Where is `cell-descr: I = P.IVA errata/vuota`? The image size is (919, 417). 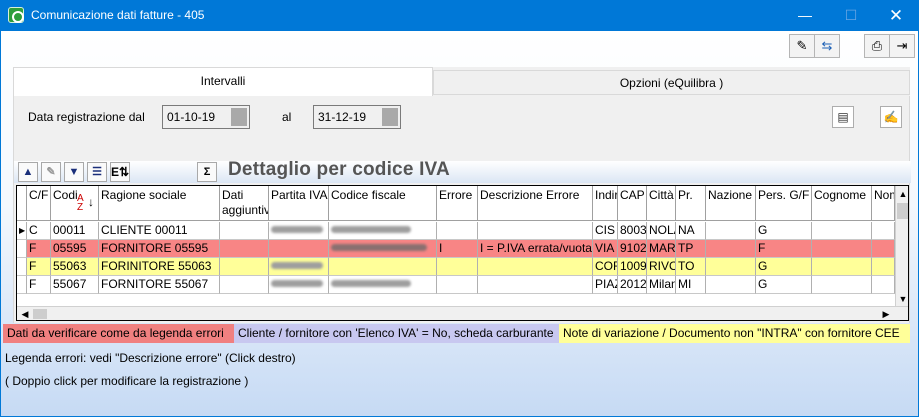 cell-descr: I = P.IVA errata/vuota is located at coordinates (535, 249).